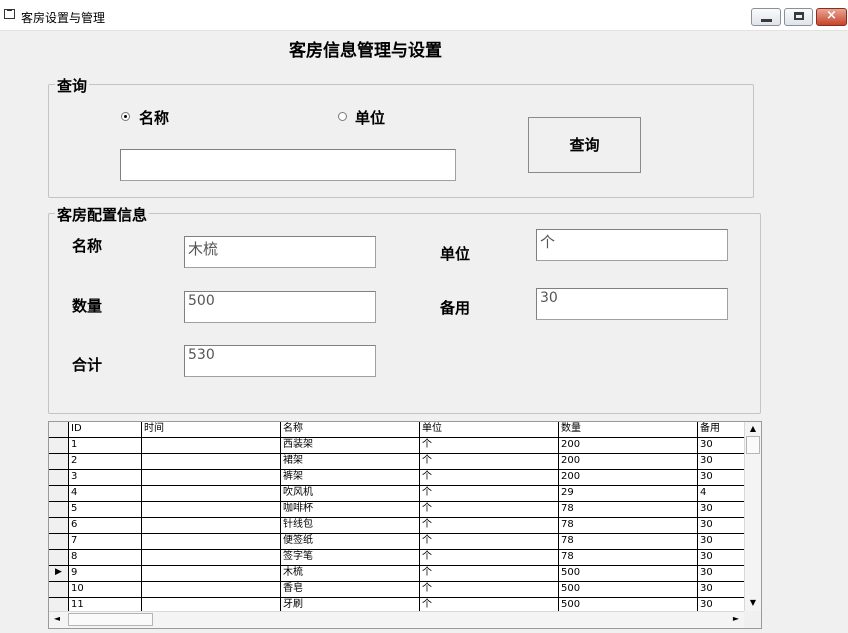 This screenshot has width=848, height=633. What do you see at coordinates (350, 542) in the screenshot?
I see `name-cell: 便签纸` at bounding box center [350, 542].